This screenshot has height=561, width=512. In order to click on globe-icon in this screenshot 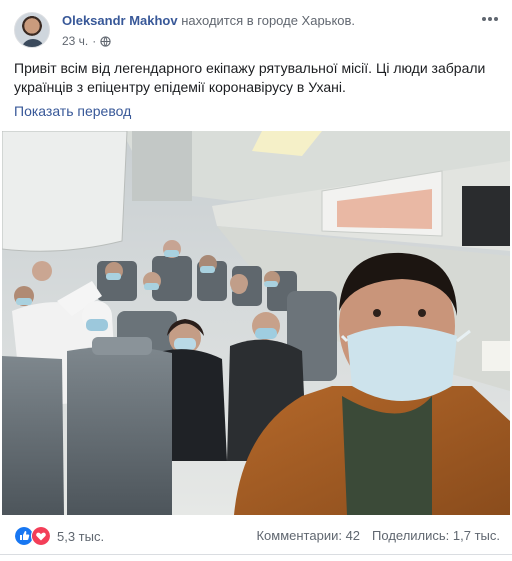, I will do `click(105, 41)`.